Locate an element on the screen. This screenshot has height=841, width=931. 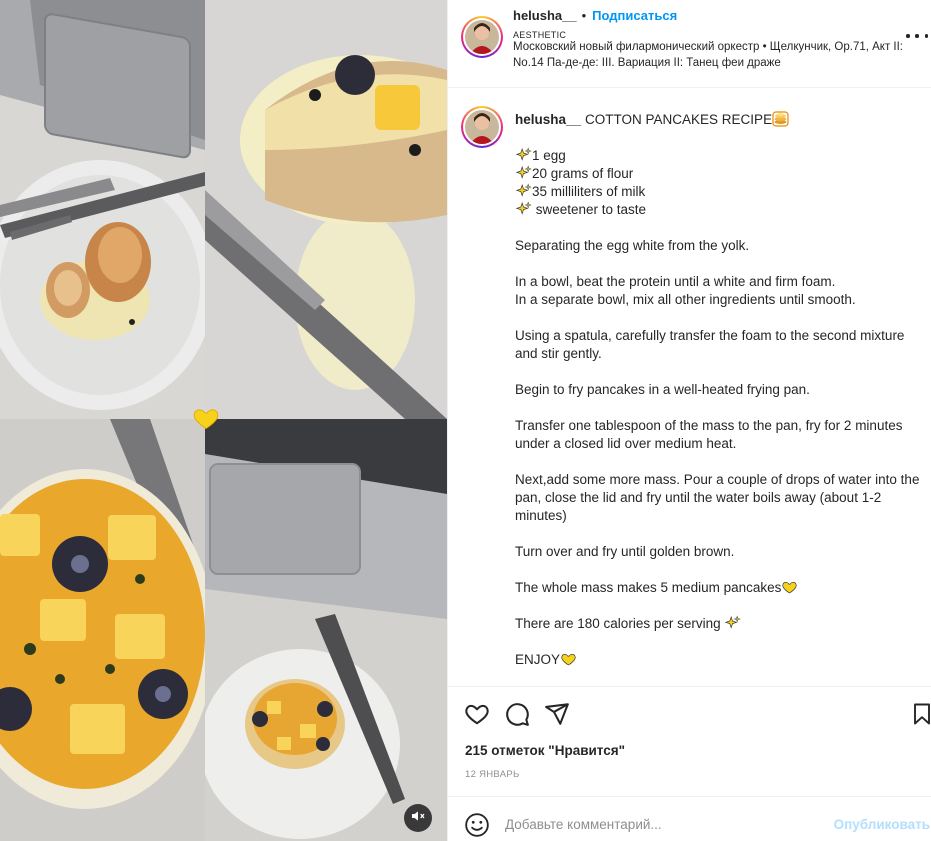
yield-line: The whole mass makes 5 medium pancakes is located at coordinates (722, 588).